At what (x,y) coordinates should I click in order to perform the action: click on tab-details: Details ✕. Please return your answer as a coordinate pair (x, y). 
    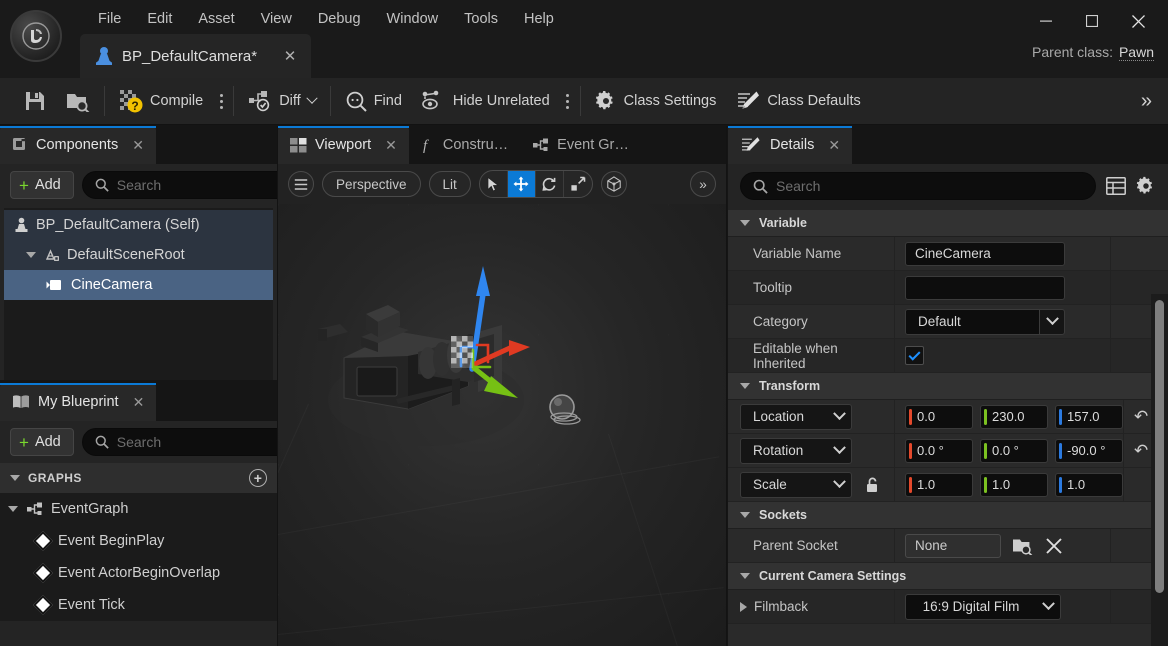
    Looking at the image, I should click on (790, 145).